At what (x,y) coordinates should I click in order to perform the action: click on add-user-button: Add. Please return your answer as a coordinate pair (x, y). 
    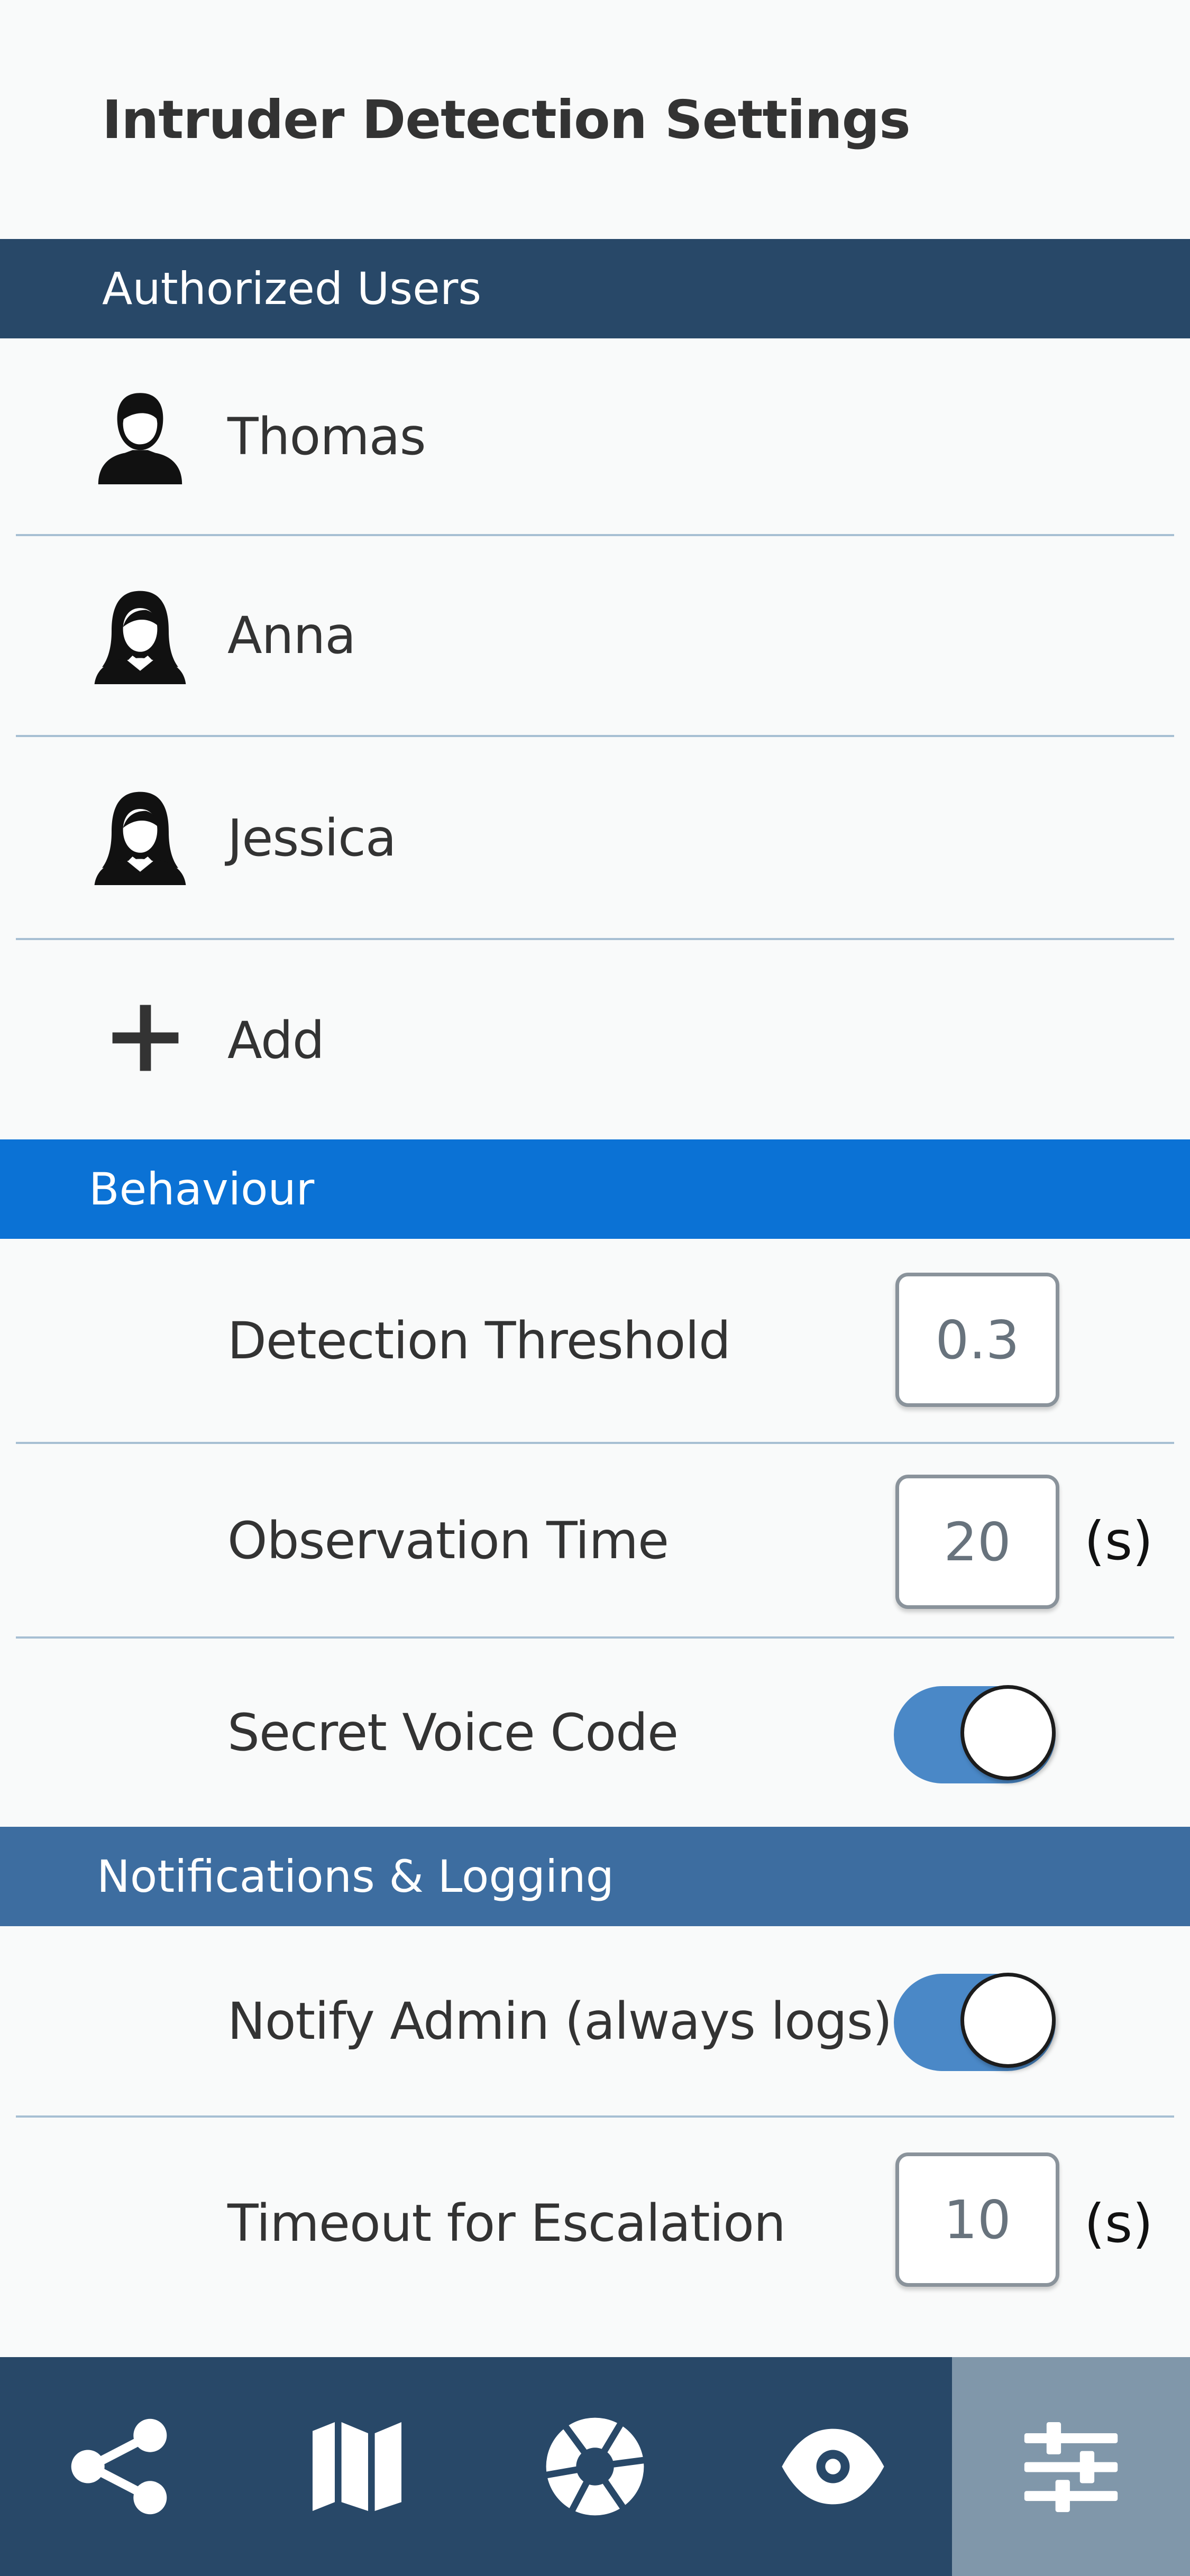
    Looking at the image, I should click on (595, 1040).